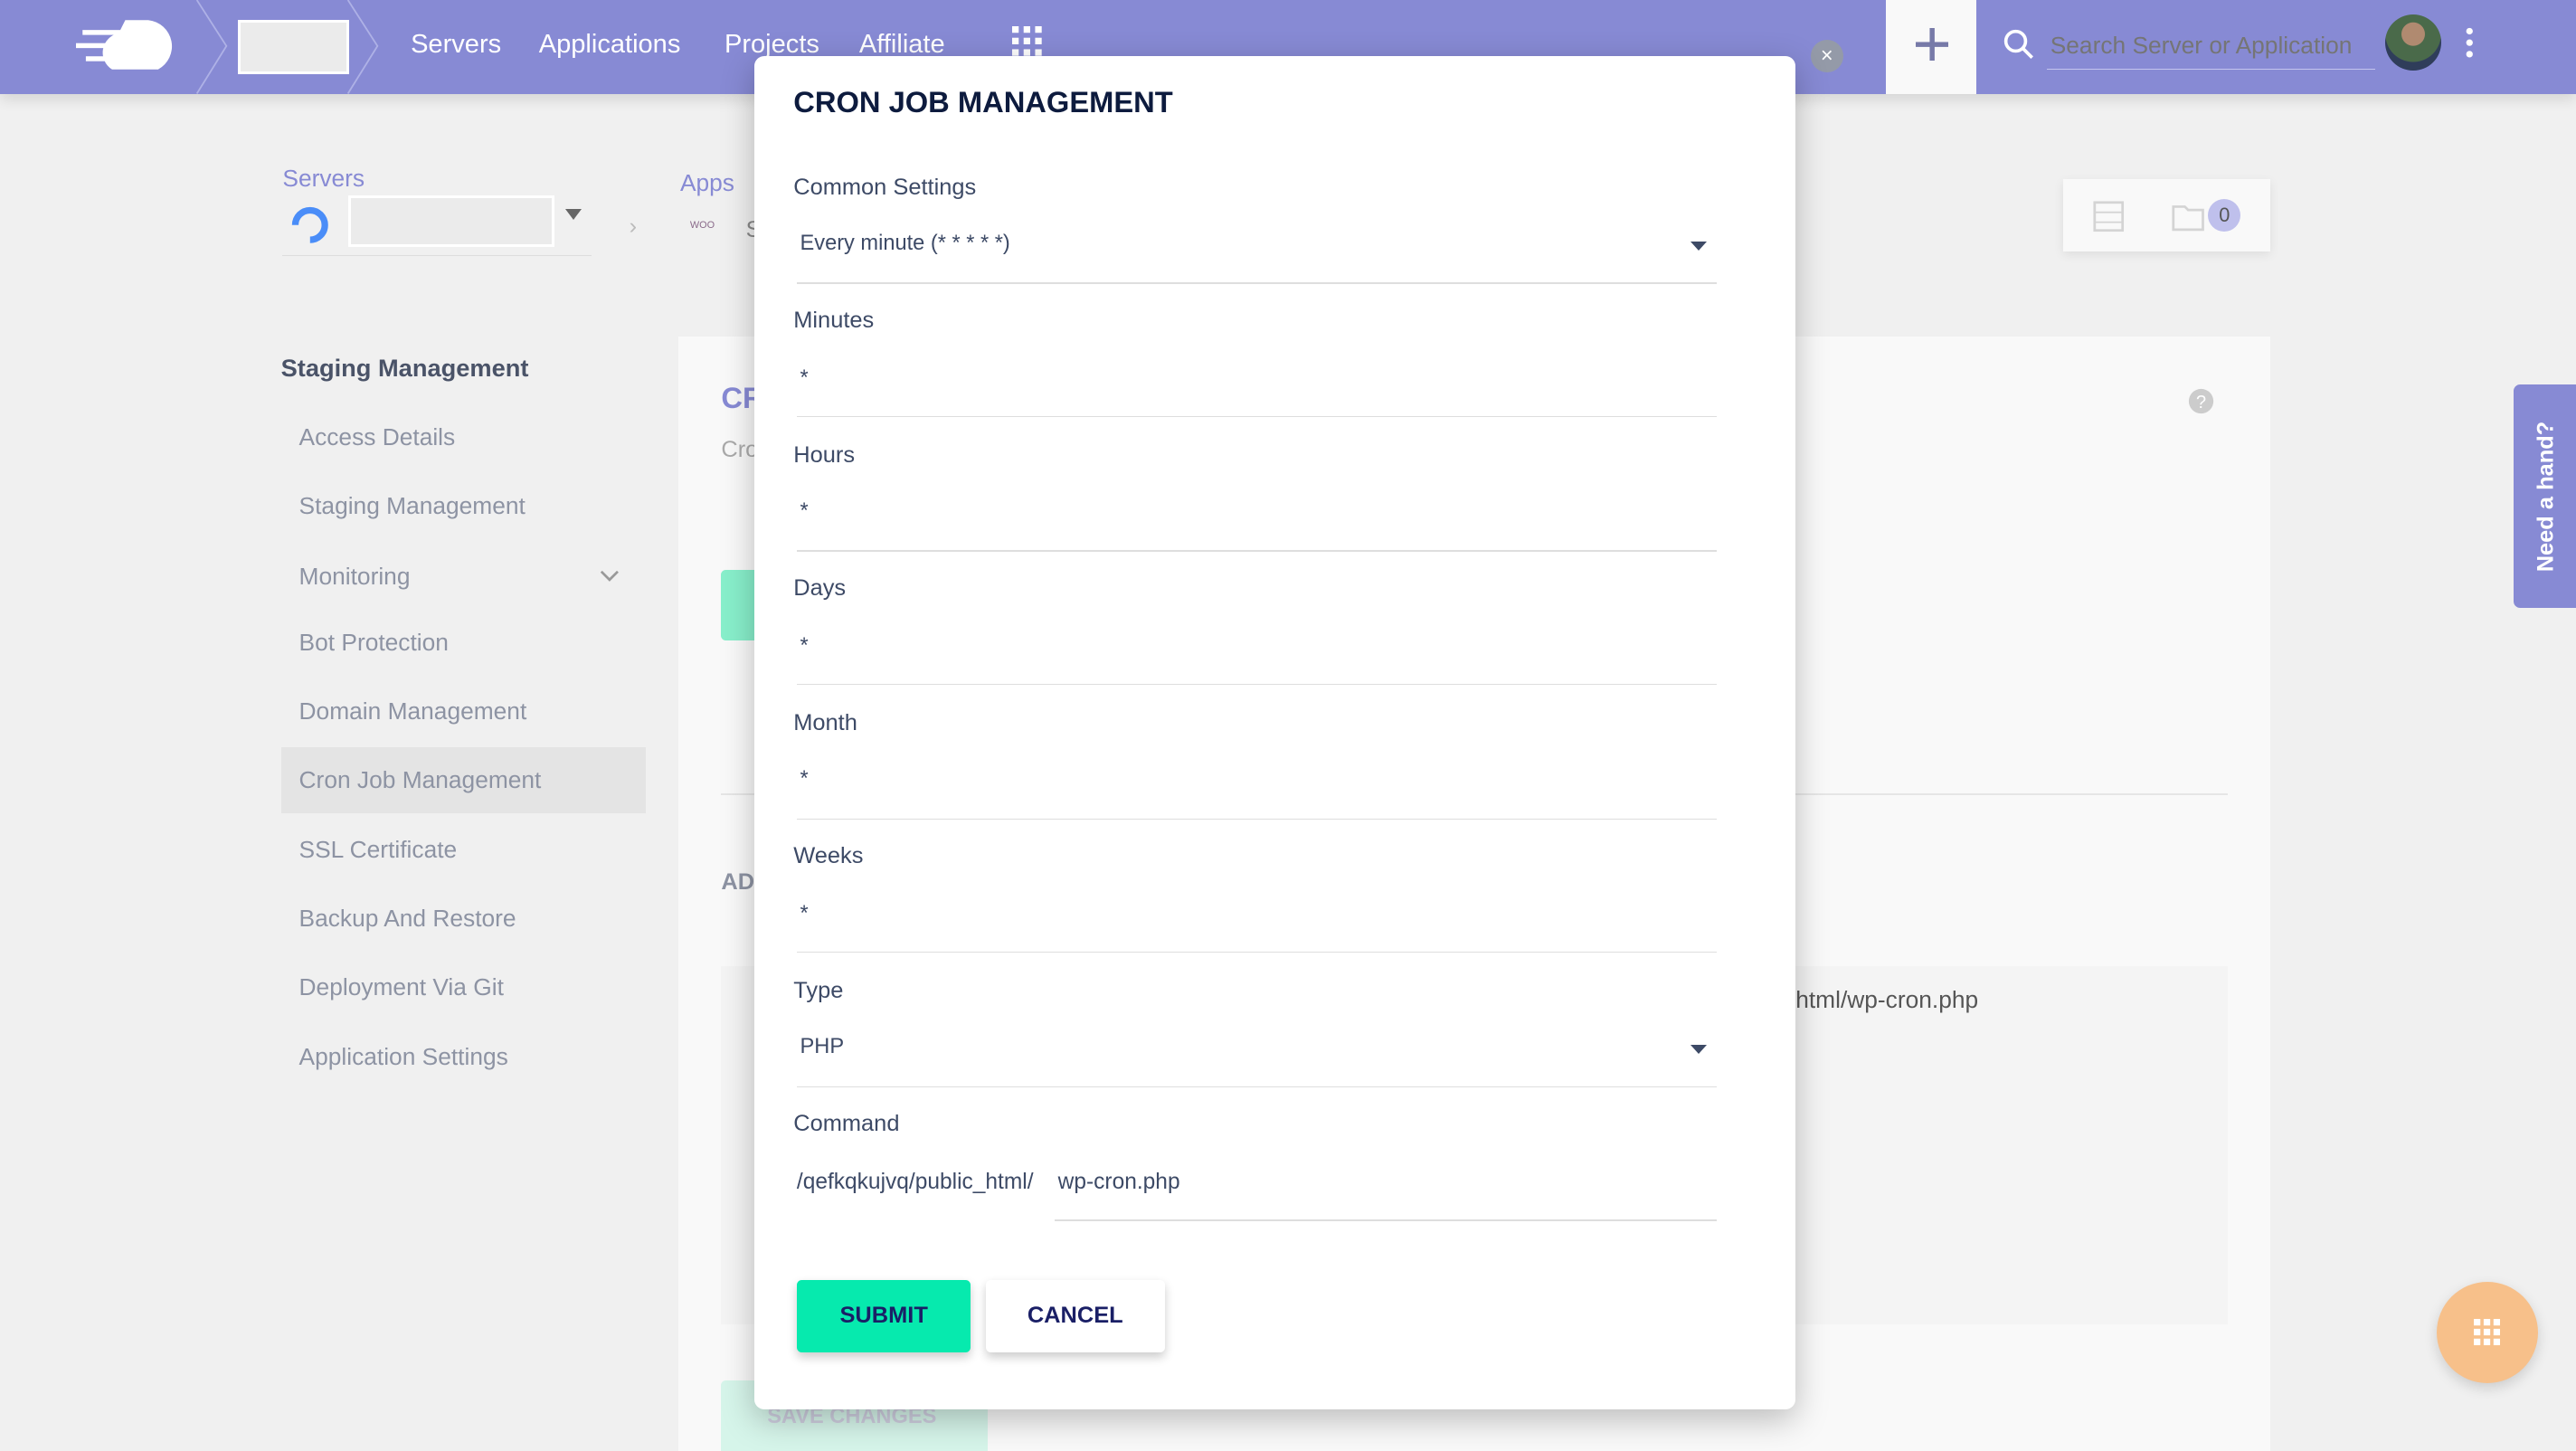 The height and width of the screenshot is (1451, 2576). I want to click on nav-projects: Projects, so click(771, 45).